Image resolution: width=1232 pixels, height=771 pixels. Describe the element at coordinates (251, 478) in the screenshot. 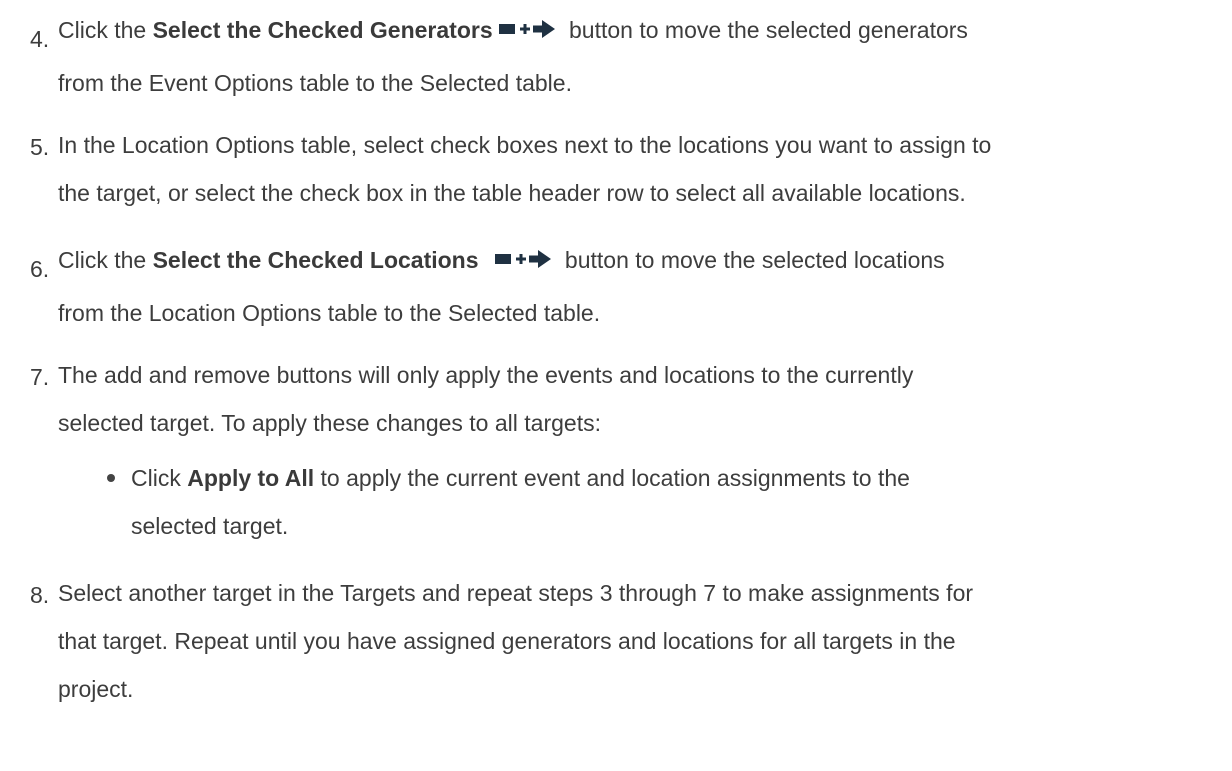

I see `ui-element-name: Apply to All` at that location.